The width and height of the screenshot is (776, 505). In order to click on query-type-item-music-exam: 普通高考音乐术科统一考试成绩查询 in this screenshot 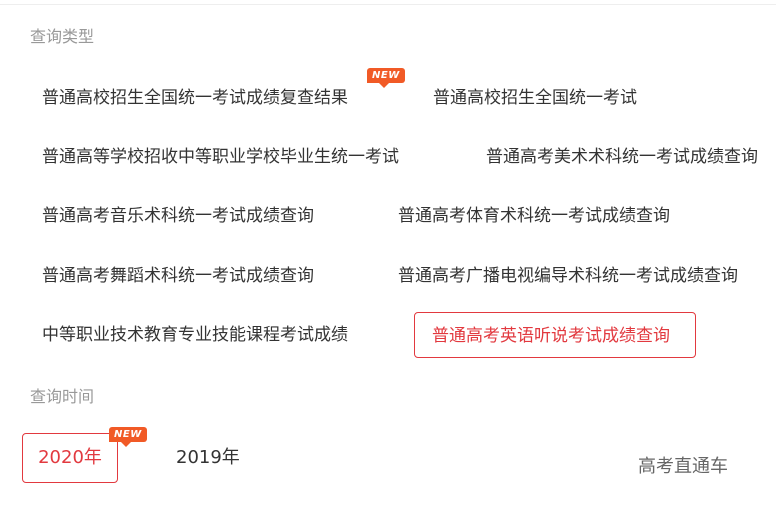, I will do `click(178, 216)`.